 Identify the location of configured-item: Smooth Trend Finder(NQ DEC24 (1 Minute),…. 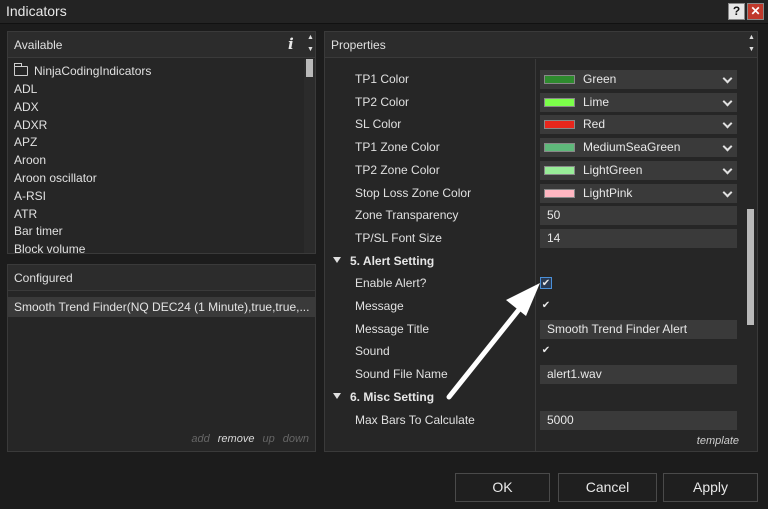
(161, 307).